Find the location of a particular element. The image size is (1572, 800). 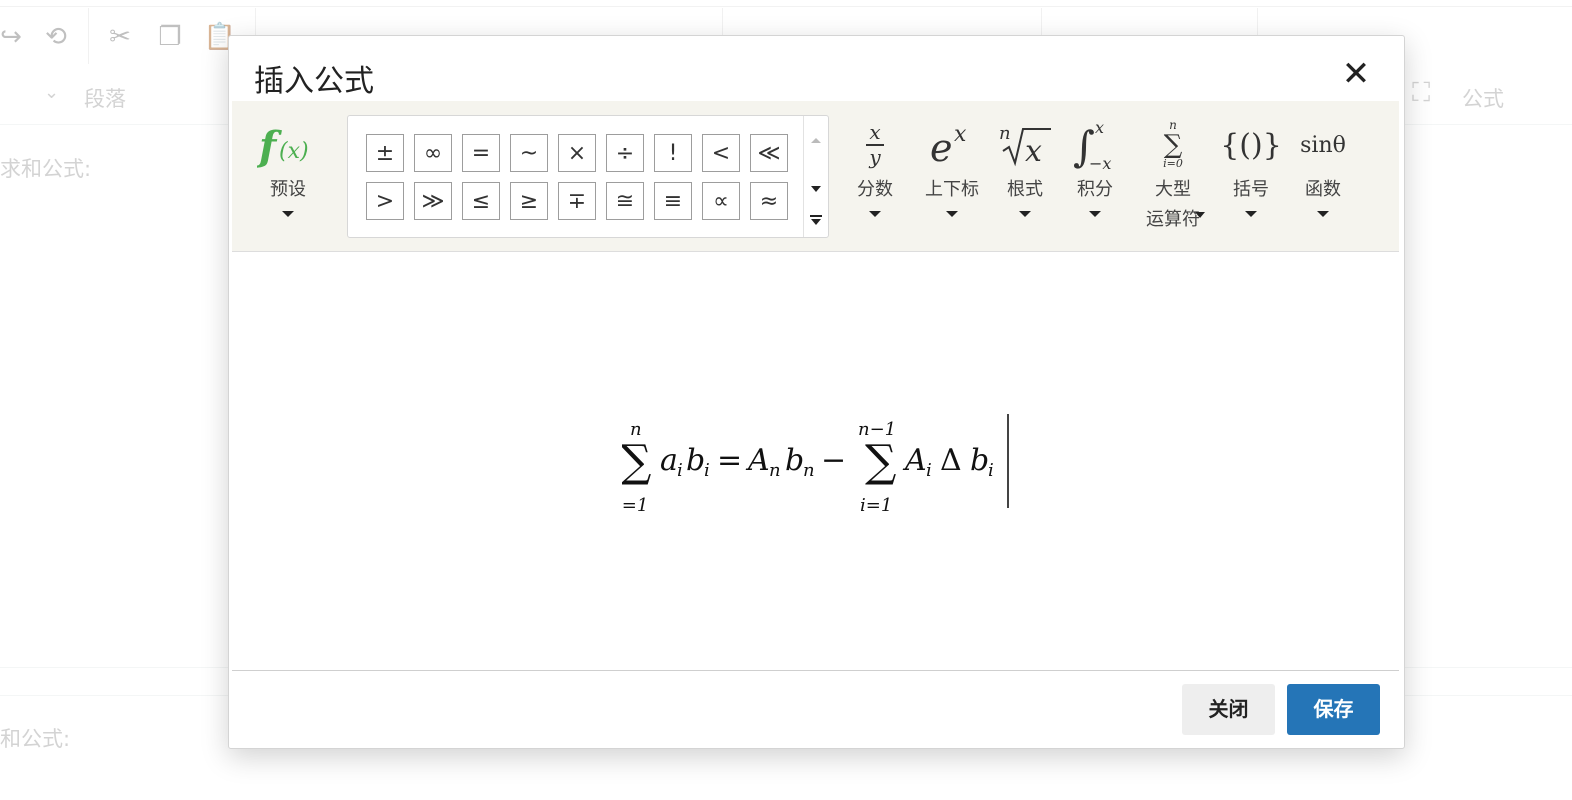

script-menu: e x 上下标 is located at coordinates (952, 176).